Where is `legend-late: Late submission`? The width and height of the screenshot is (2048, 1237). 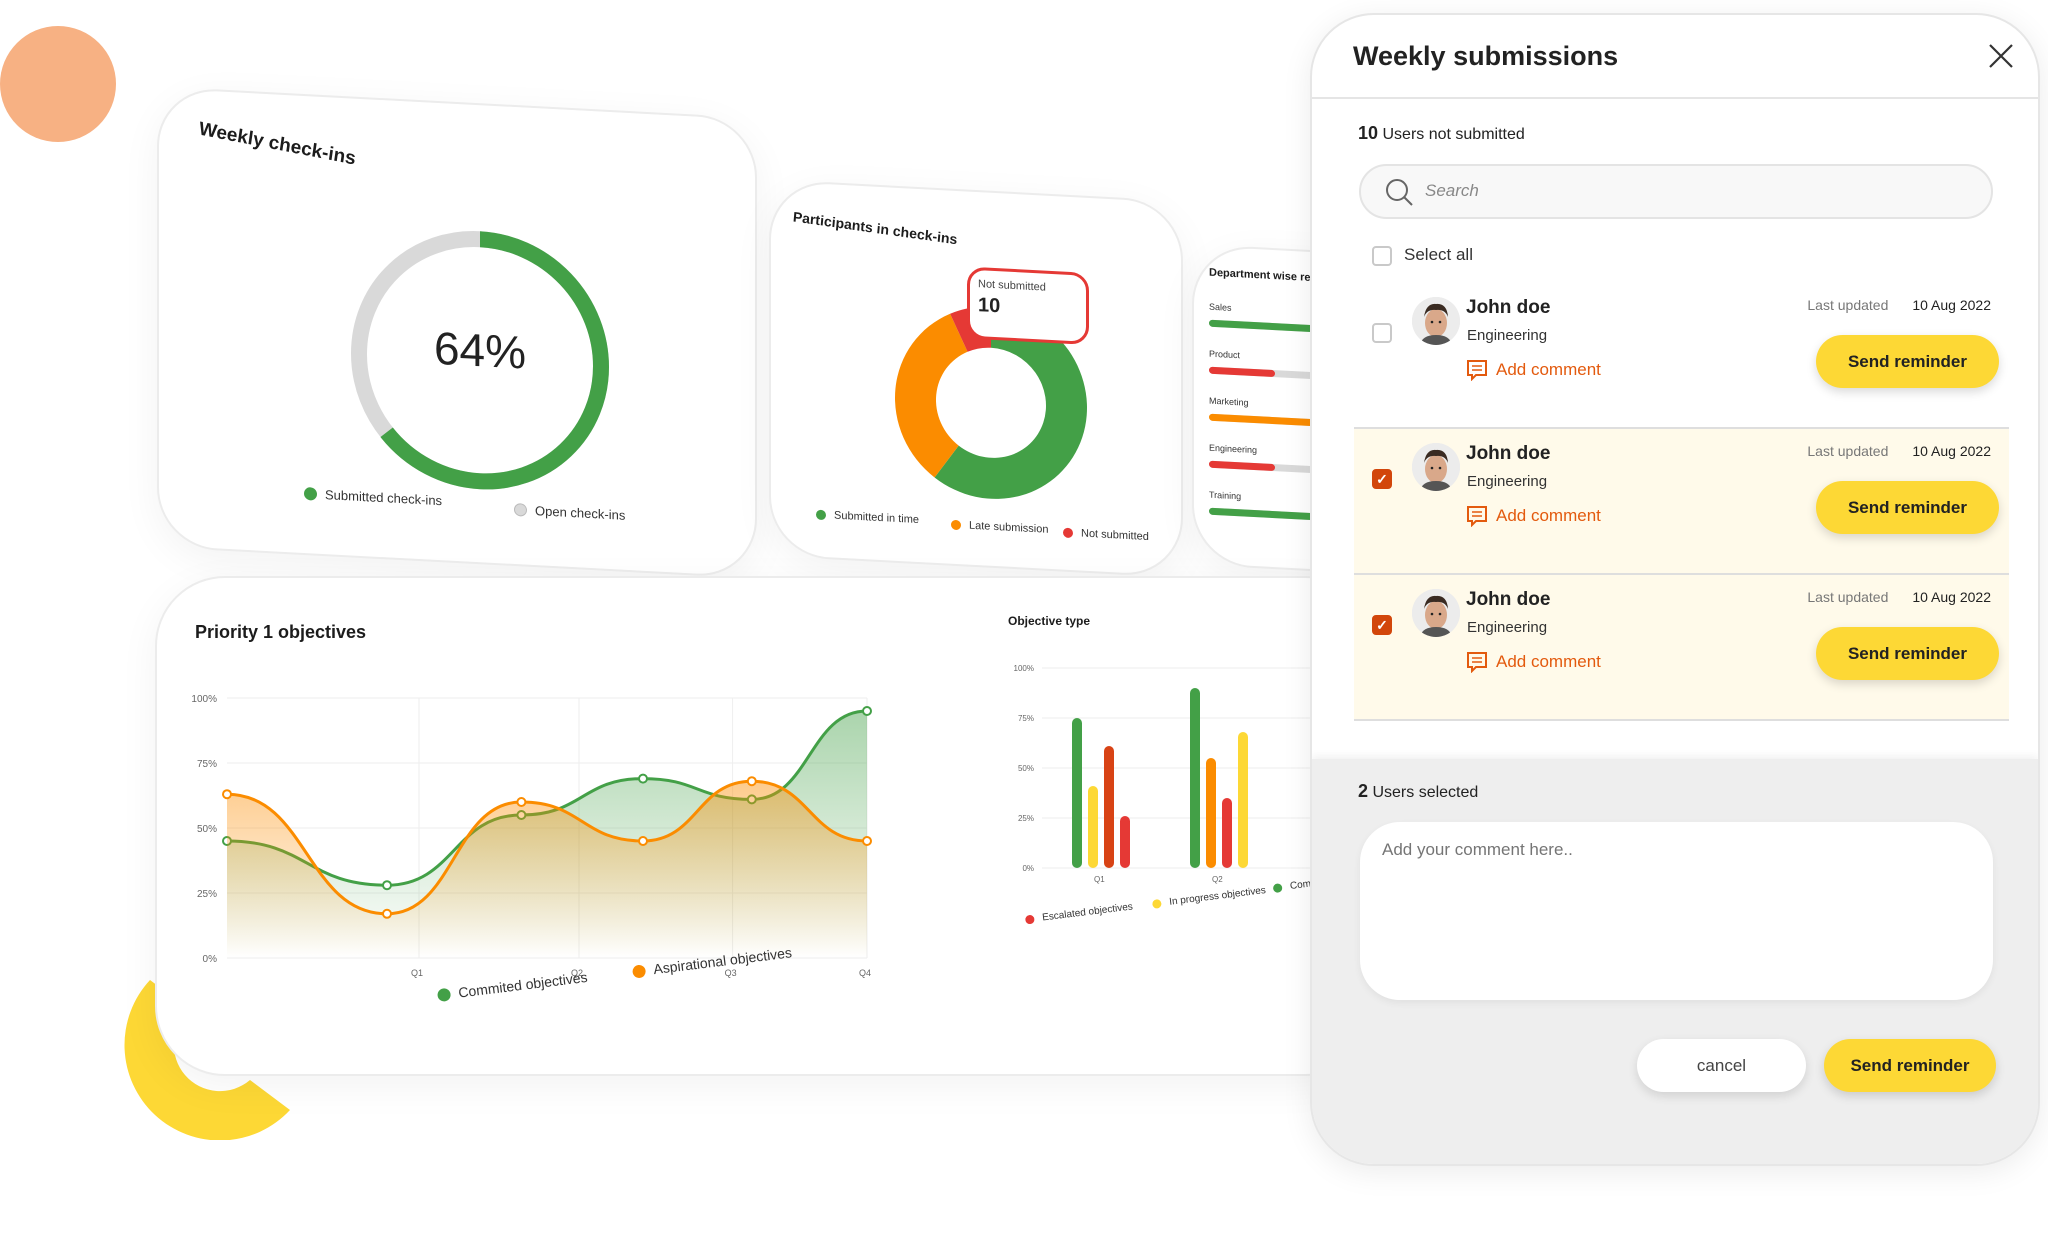 legend-late: Late submission is located at coordinates (1000, 527).